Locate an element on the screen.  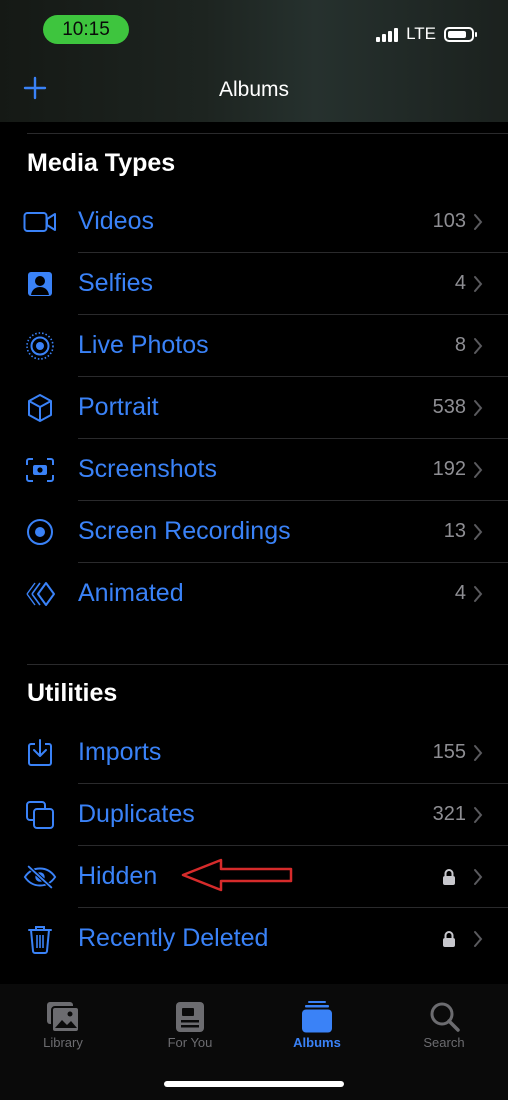
album-row-portrait: Portrait 538 is located at coordinates (254, 408).